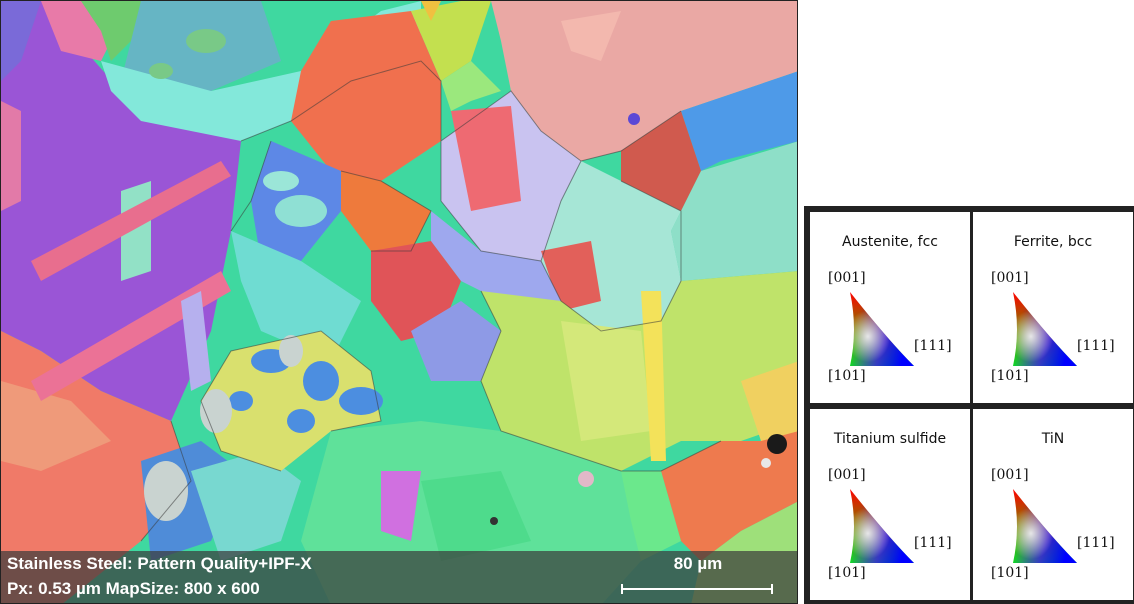 The height and width of the screenshot is (604, 1134). Describe the element at coordinates (890, 242) in the screenshot. I see `phase-name: Austenite, fcc` at that location.